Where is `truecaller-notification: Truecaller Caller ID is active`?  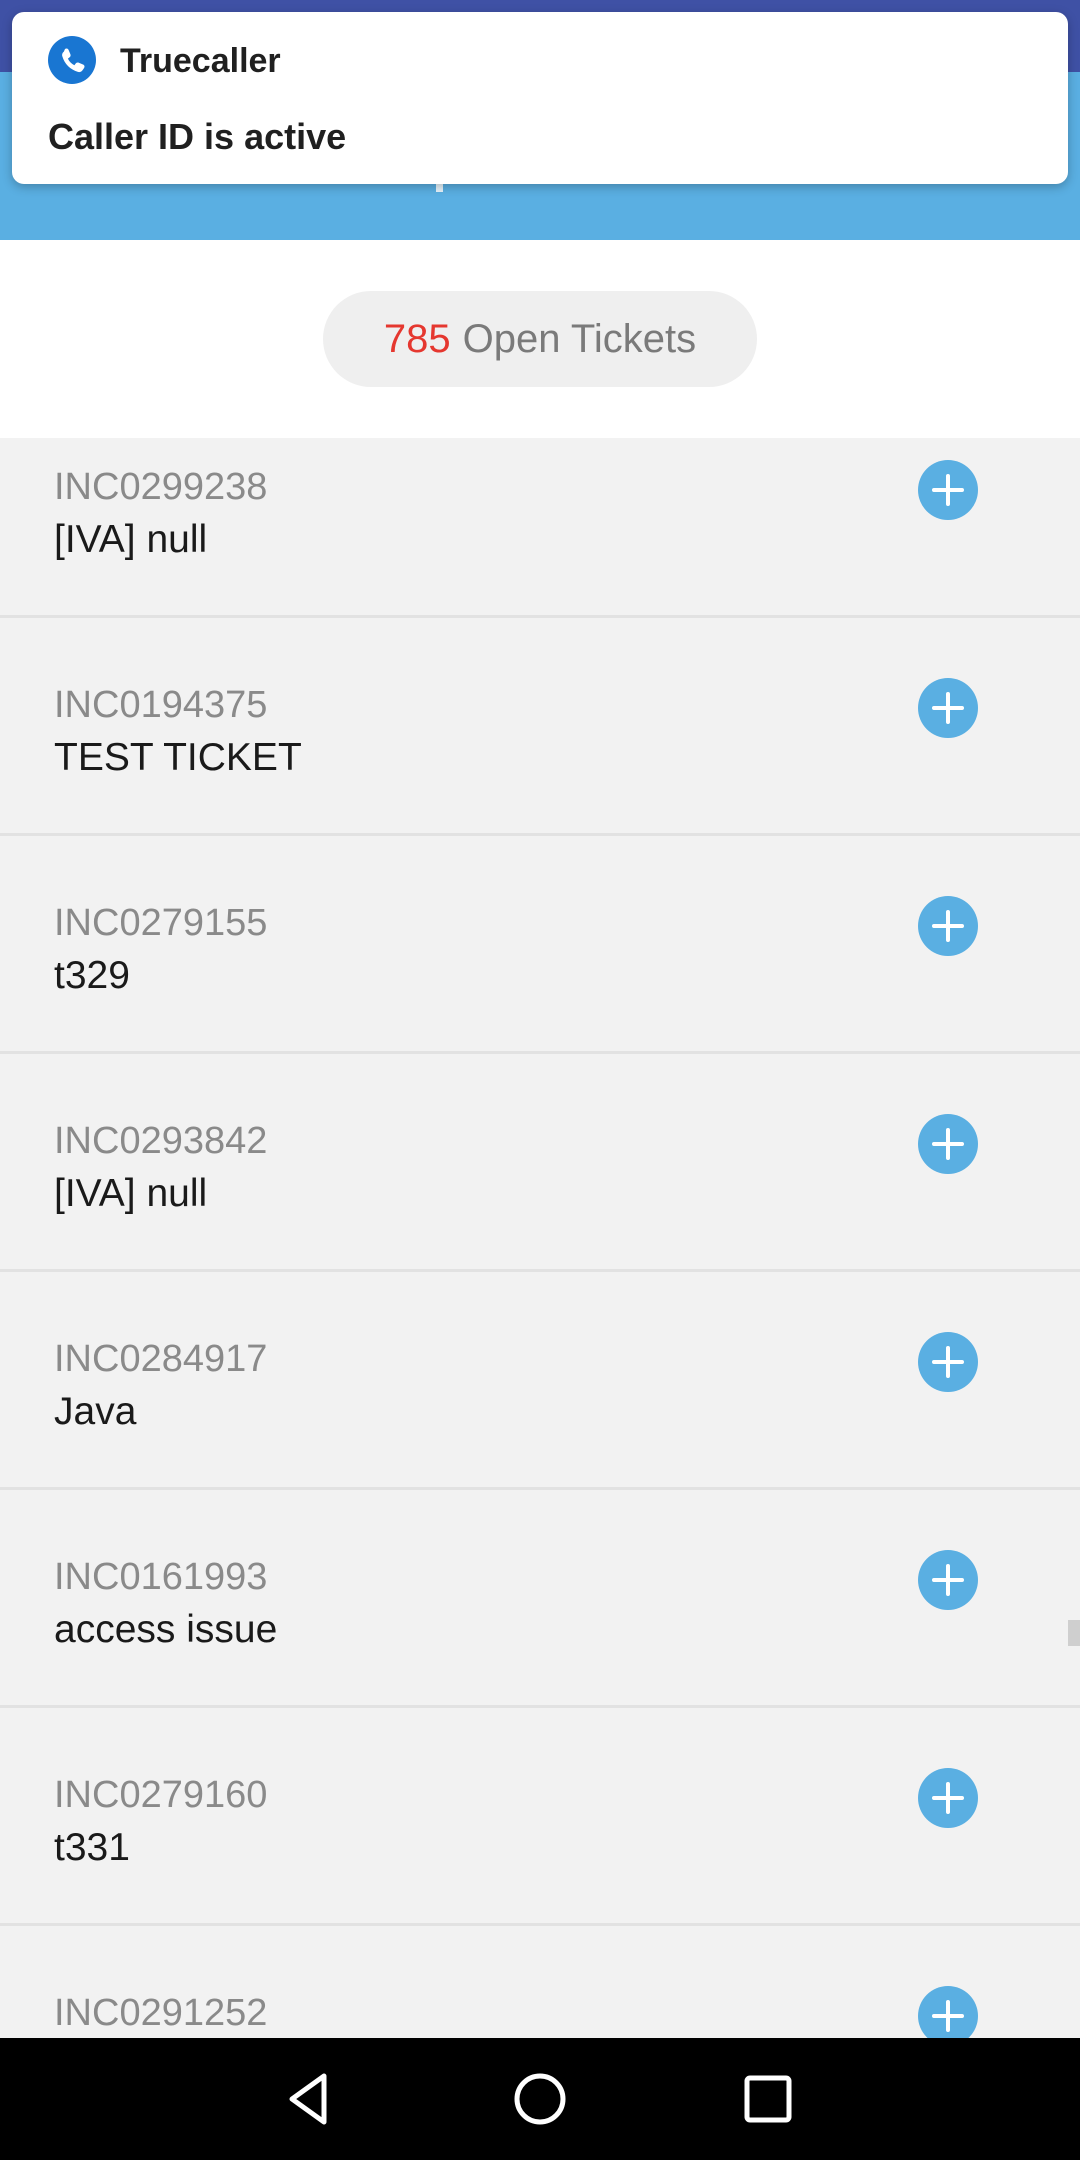
truecaller-notification: Truecaller Caller ID is active is located at coordinates (540, 98).